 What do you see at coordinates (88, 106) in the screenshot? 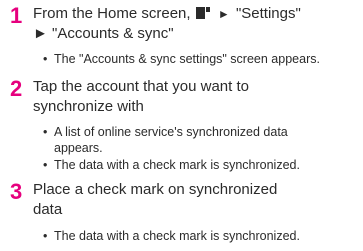
I see `step-instruction-line2: synchronize with` at bounding box center [88, 106].